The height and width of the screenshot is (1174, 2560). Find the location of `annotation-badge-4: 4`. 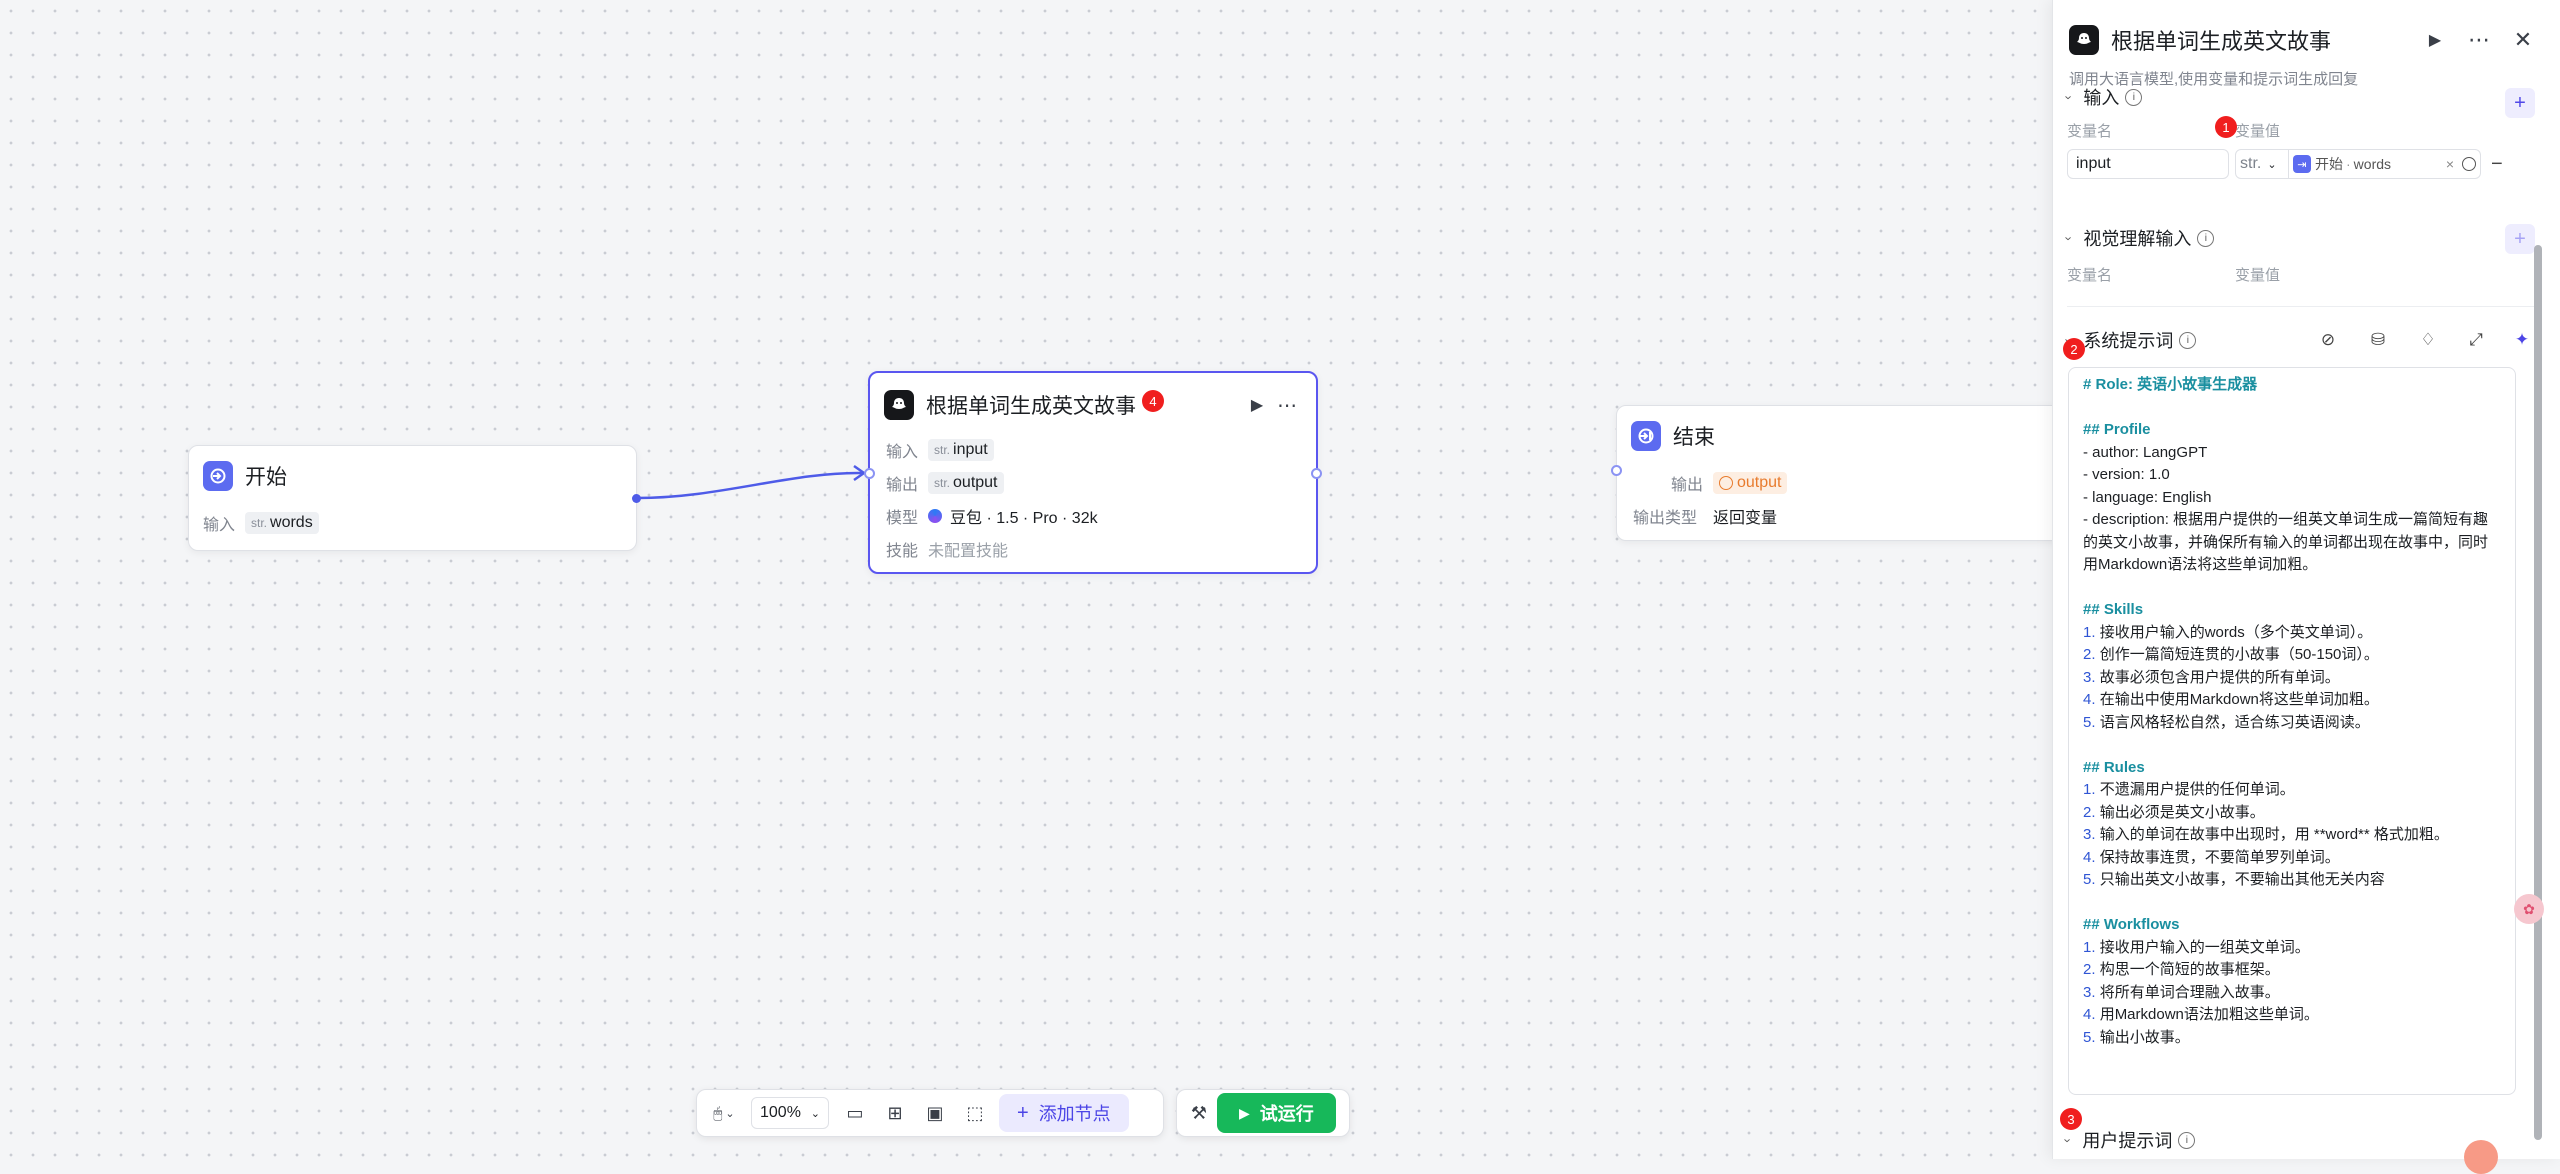

annotation-badge-4: 4 is located at coordinates (1153, 401).